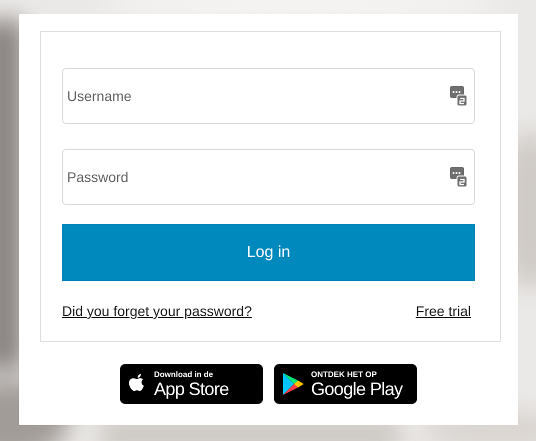  Describe the element at coordinates (268, 252) in the screenshot. I see `login-button: Log in` at that location.